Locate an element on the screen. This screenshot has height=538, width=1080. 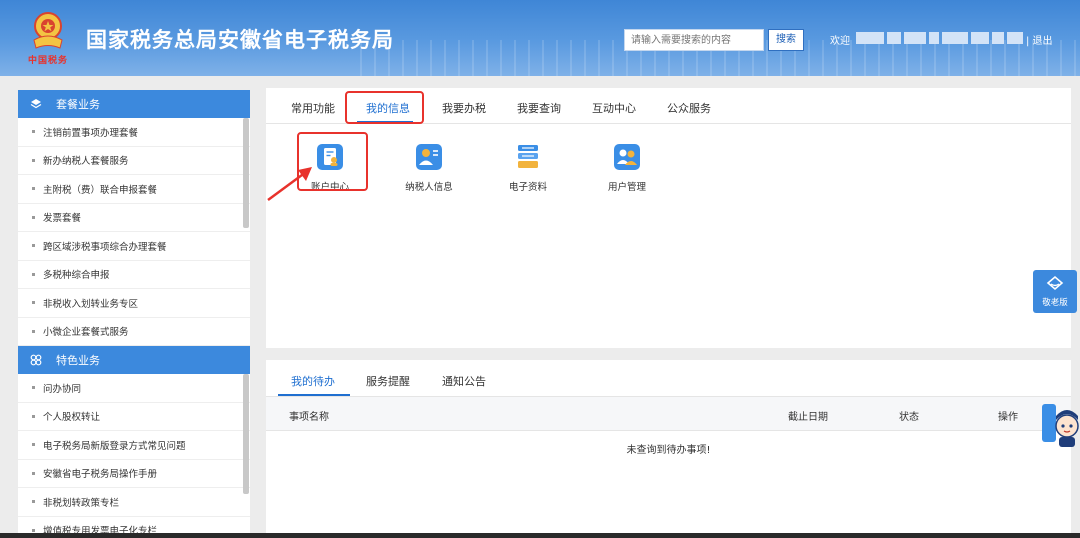
empty-state-text: 未查询到待办事项! is located at coordinates (668, 450).